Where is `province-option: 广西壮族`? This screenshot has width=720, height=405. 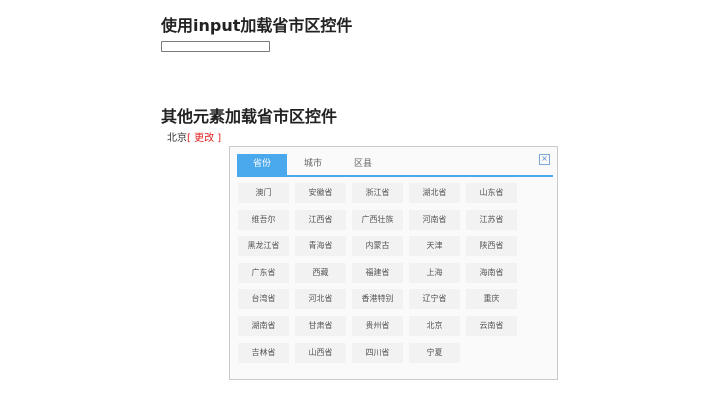
province-option: 广西壮族 is located at coordinates (377, 219).